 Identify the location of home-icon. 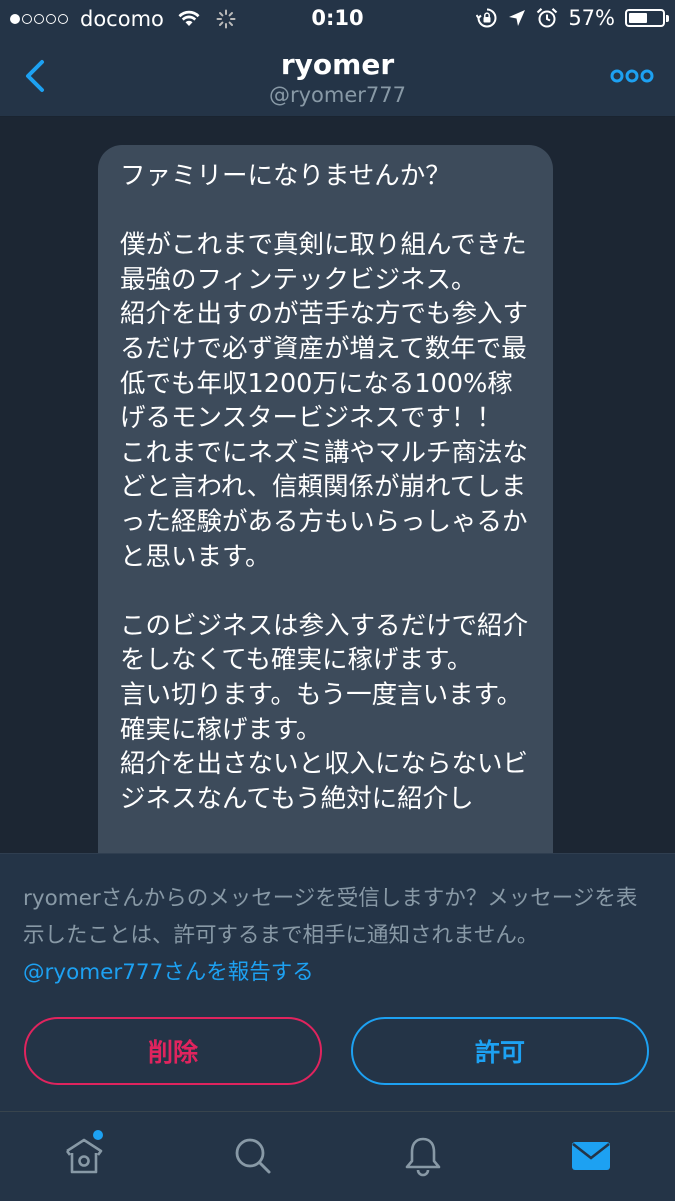
(84, 1156).